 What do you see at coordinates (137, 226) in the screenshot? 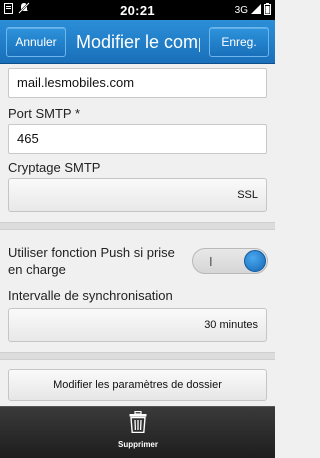
I see `section-divider` at bounding box center [137, 226].